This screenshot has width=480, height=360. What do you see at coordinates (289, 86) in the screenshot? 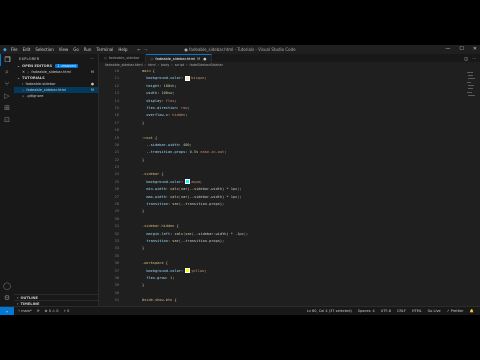
I see `code-line: 12 height: 100vh;` at bounding box center [289, 86].